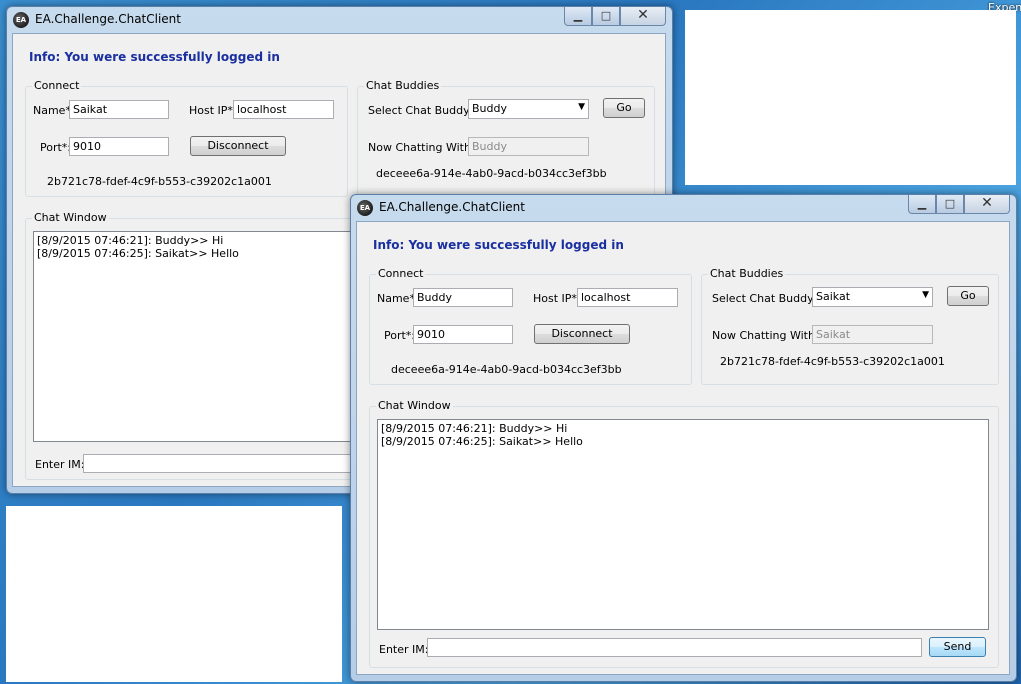  Describe the element at coordinates (174, 594) in the screenshot. I see `desktop-white-panel-bottom-left` at that location.